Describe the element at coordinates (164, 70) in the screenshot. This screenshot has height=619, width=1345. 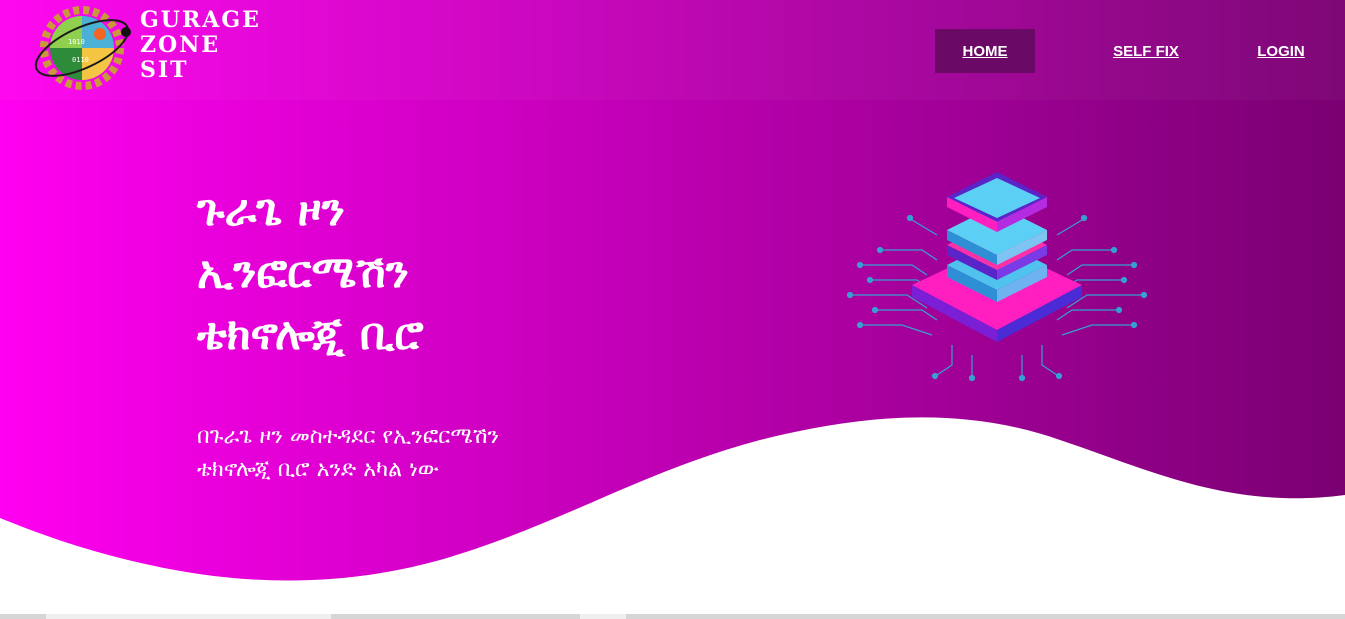
I see `brand-line-3: SIT` at that location.